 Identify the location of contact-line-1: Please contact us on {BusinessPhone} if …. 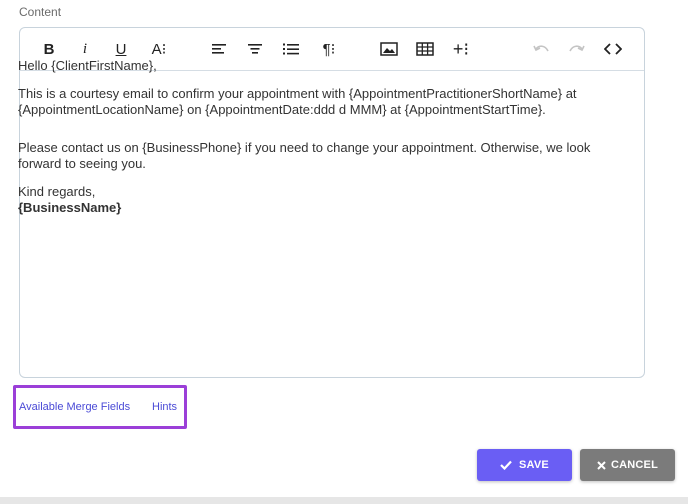
(304, 147).